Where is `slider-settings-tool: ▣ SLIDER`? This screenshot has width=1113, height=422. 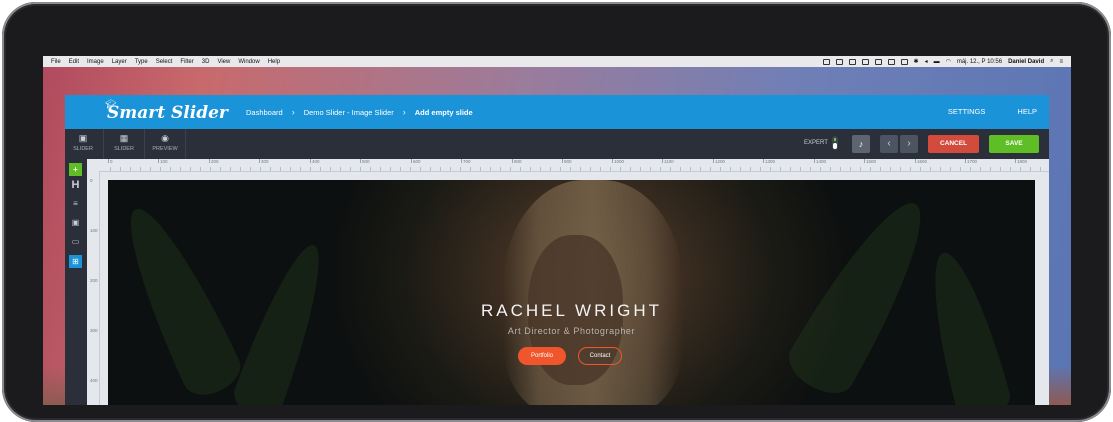
slider-settings-tool: ▣ SLIDER is located at coordinates (83, 143).